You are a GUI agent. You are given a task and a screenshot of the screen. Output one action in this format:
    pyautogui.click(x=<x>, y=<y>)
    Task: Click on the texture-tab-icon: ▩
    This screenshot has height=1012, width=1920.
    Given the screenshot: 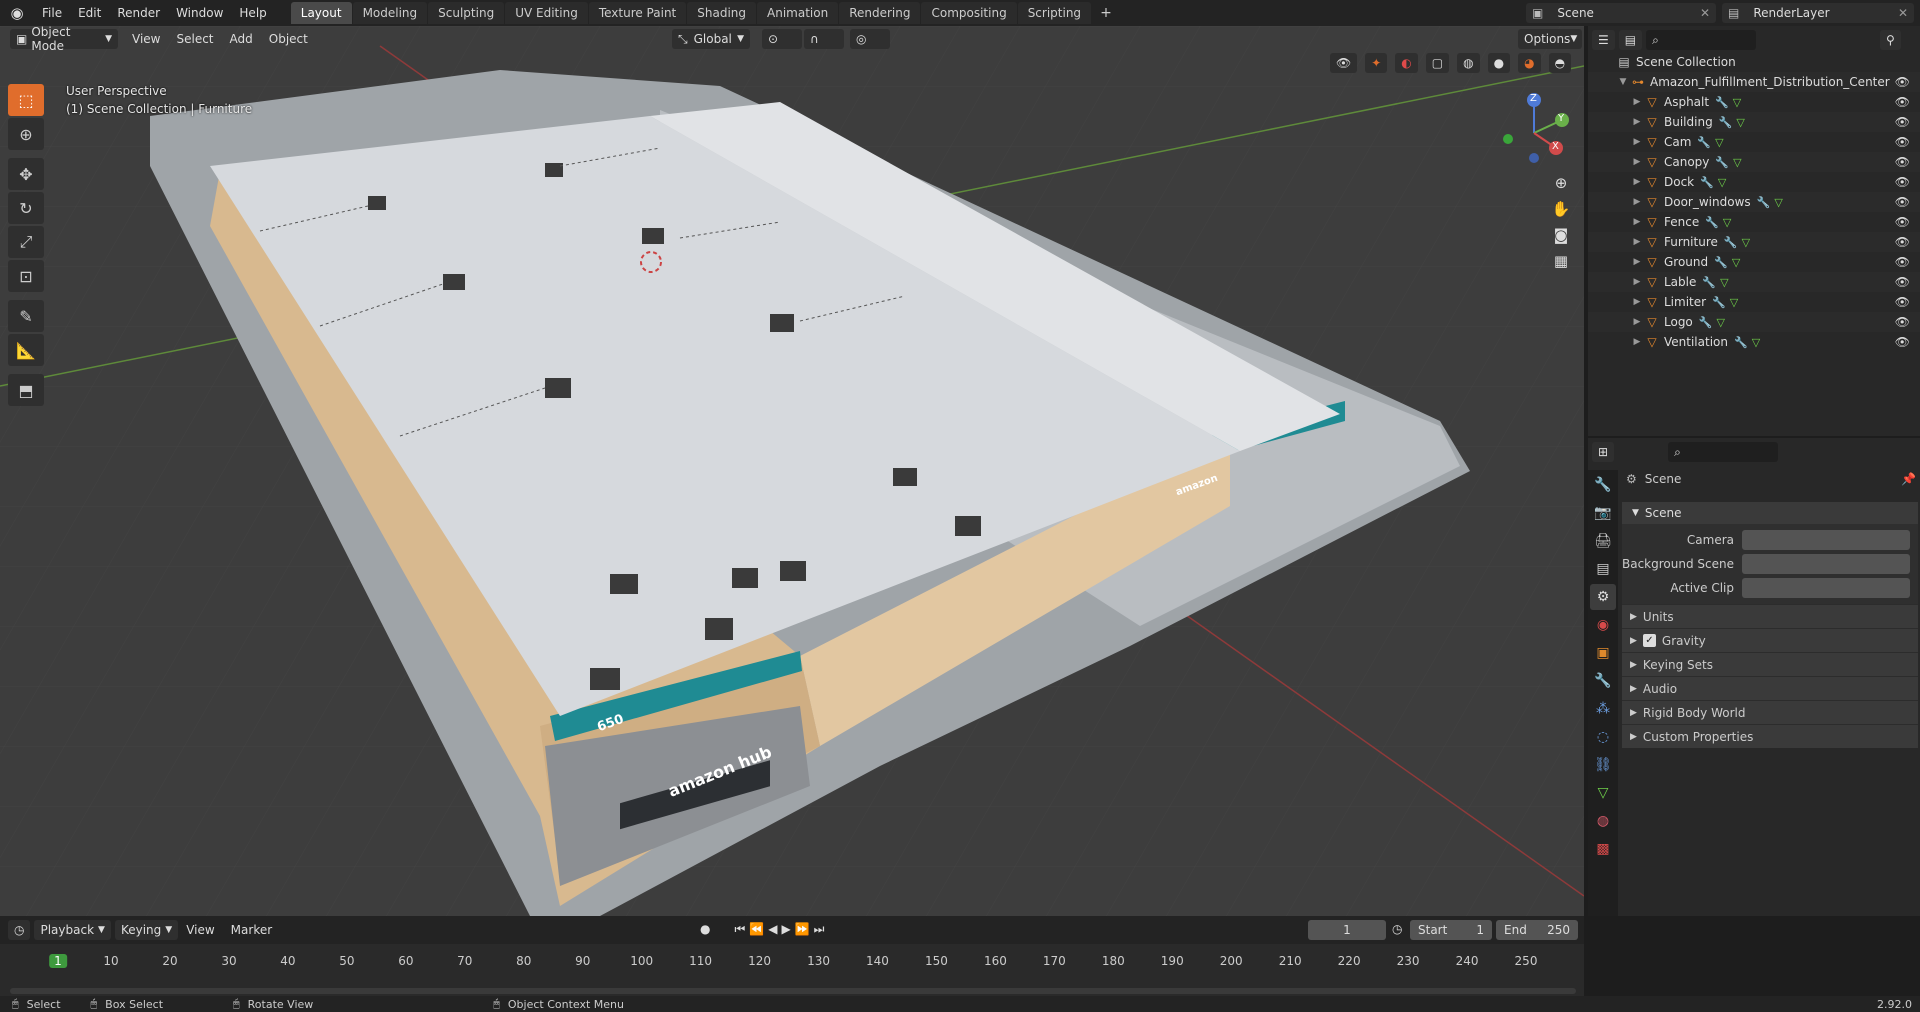 What is the action you would take?
    pyautogui.click(x=1603, y=849)
    